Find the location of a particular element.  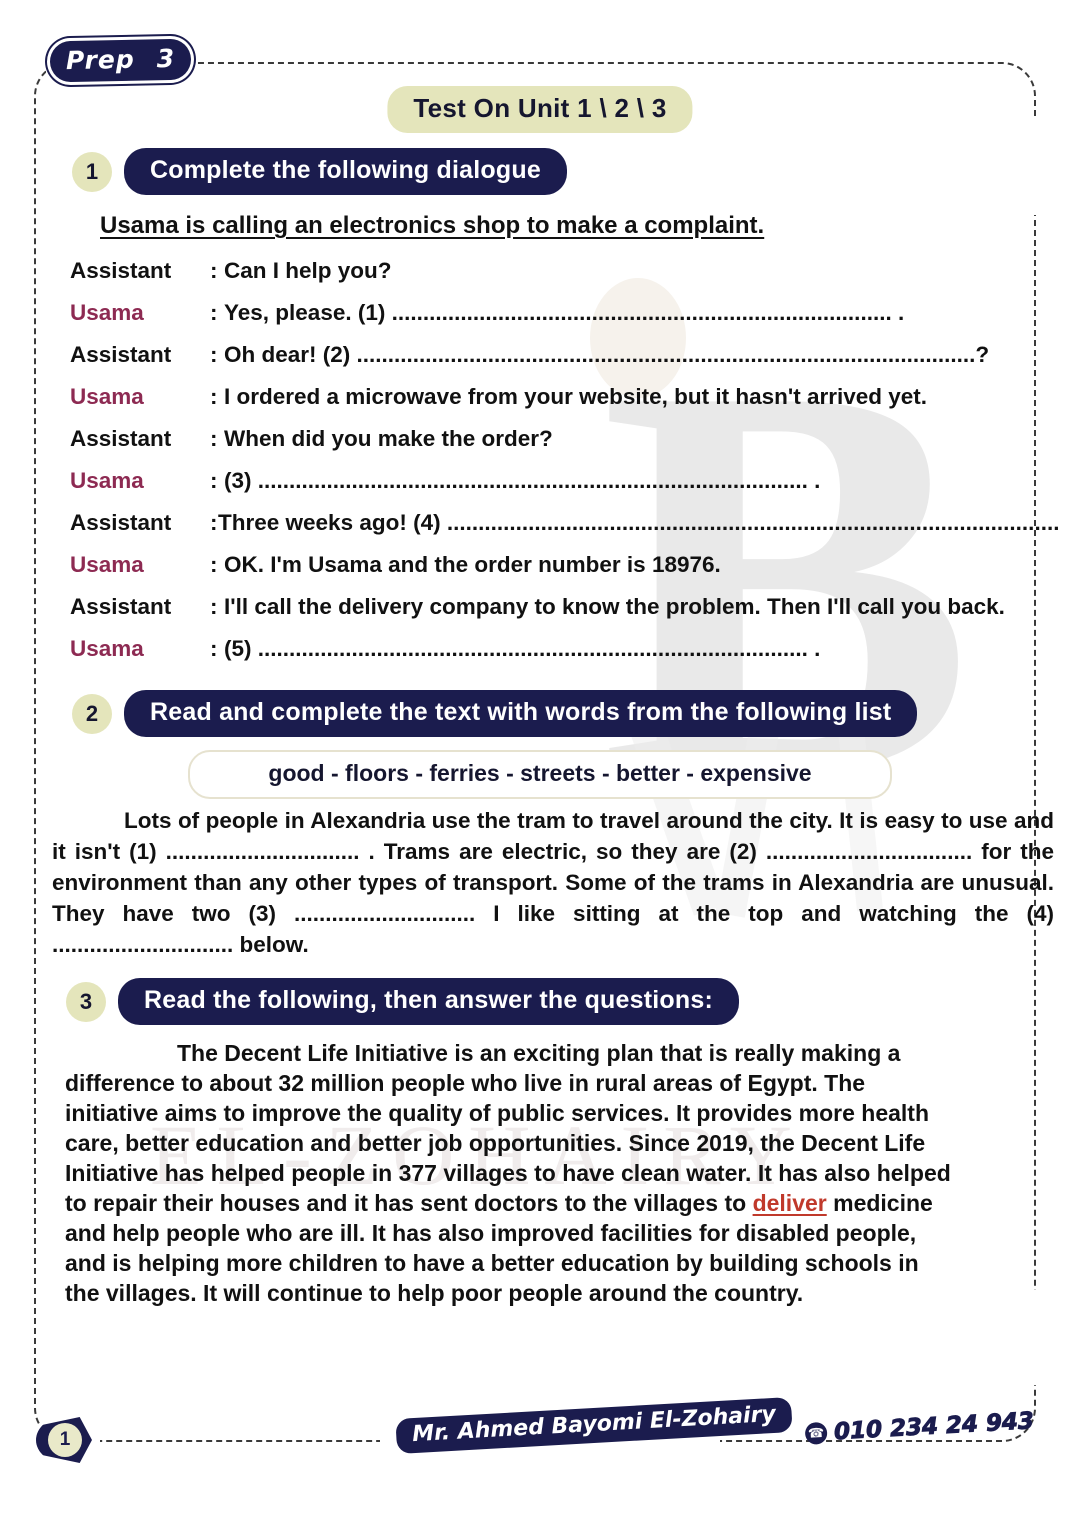

phone-icon: ☎ is located at coordinates (816, 1433).